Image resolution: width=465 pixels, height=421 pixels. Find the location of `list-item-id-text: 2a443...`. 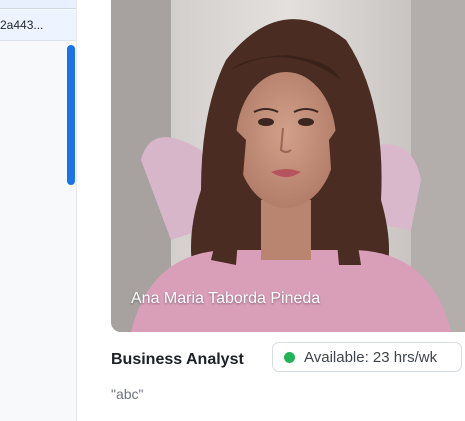

list-item-id-text: 2a443... is located at coordinates (22, 25).